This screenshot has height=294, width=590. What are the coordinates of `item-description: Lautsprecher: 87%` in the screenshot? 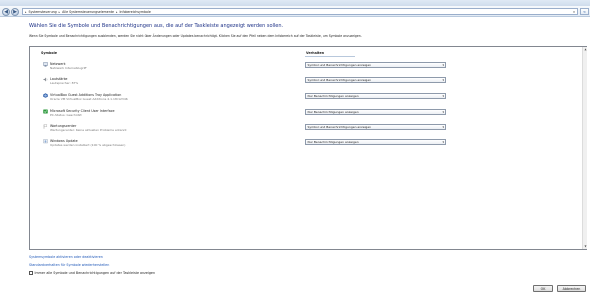 It's located at (64, 82).